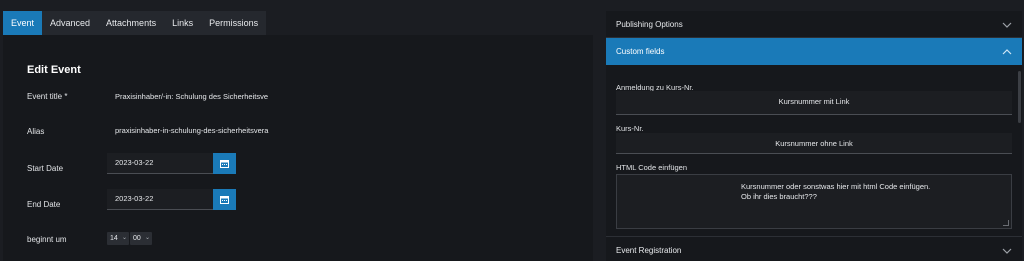  I want to click on tab-advanced: Advanced, so click(70, 23).